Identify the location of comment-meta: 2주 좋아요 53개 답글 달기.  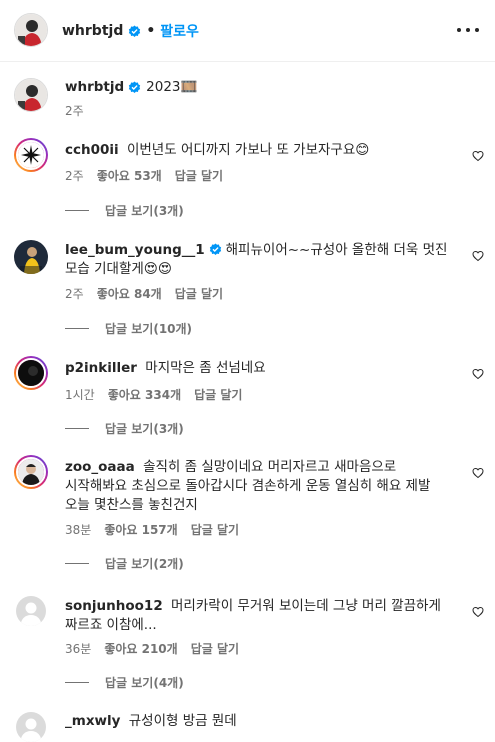
(144, 175).